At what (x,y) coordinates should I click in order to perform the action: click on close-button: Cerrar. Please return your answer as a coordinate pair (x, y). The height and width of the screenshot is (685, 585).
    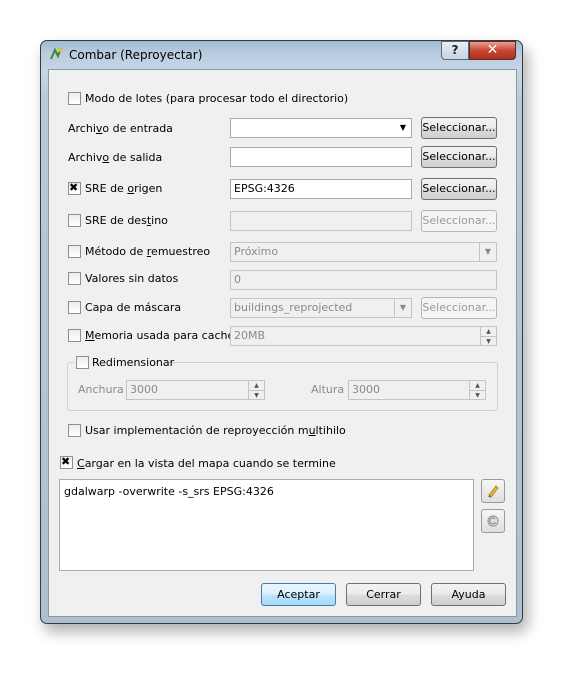
    Looking at the image, I should click on (383, 594).